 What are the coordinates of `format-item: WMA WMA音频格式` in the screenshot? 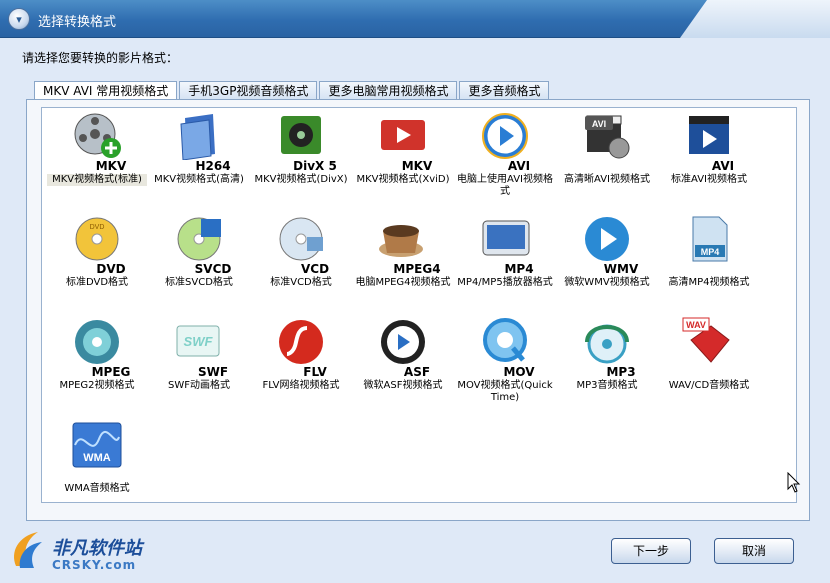 It's located at (97, 457).